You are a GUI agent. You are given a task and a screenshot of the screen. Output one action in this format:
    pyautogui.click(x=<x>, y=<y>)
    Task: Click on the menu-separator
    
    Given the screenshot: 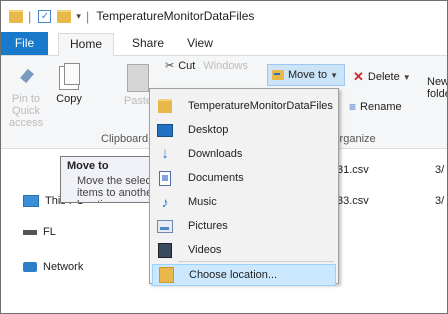 What is the action you would take?
    pyautogui.click(x=256, y=261)
    